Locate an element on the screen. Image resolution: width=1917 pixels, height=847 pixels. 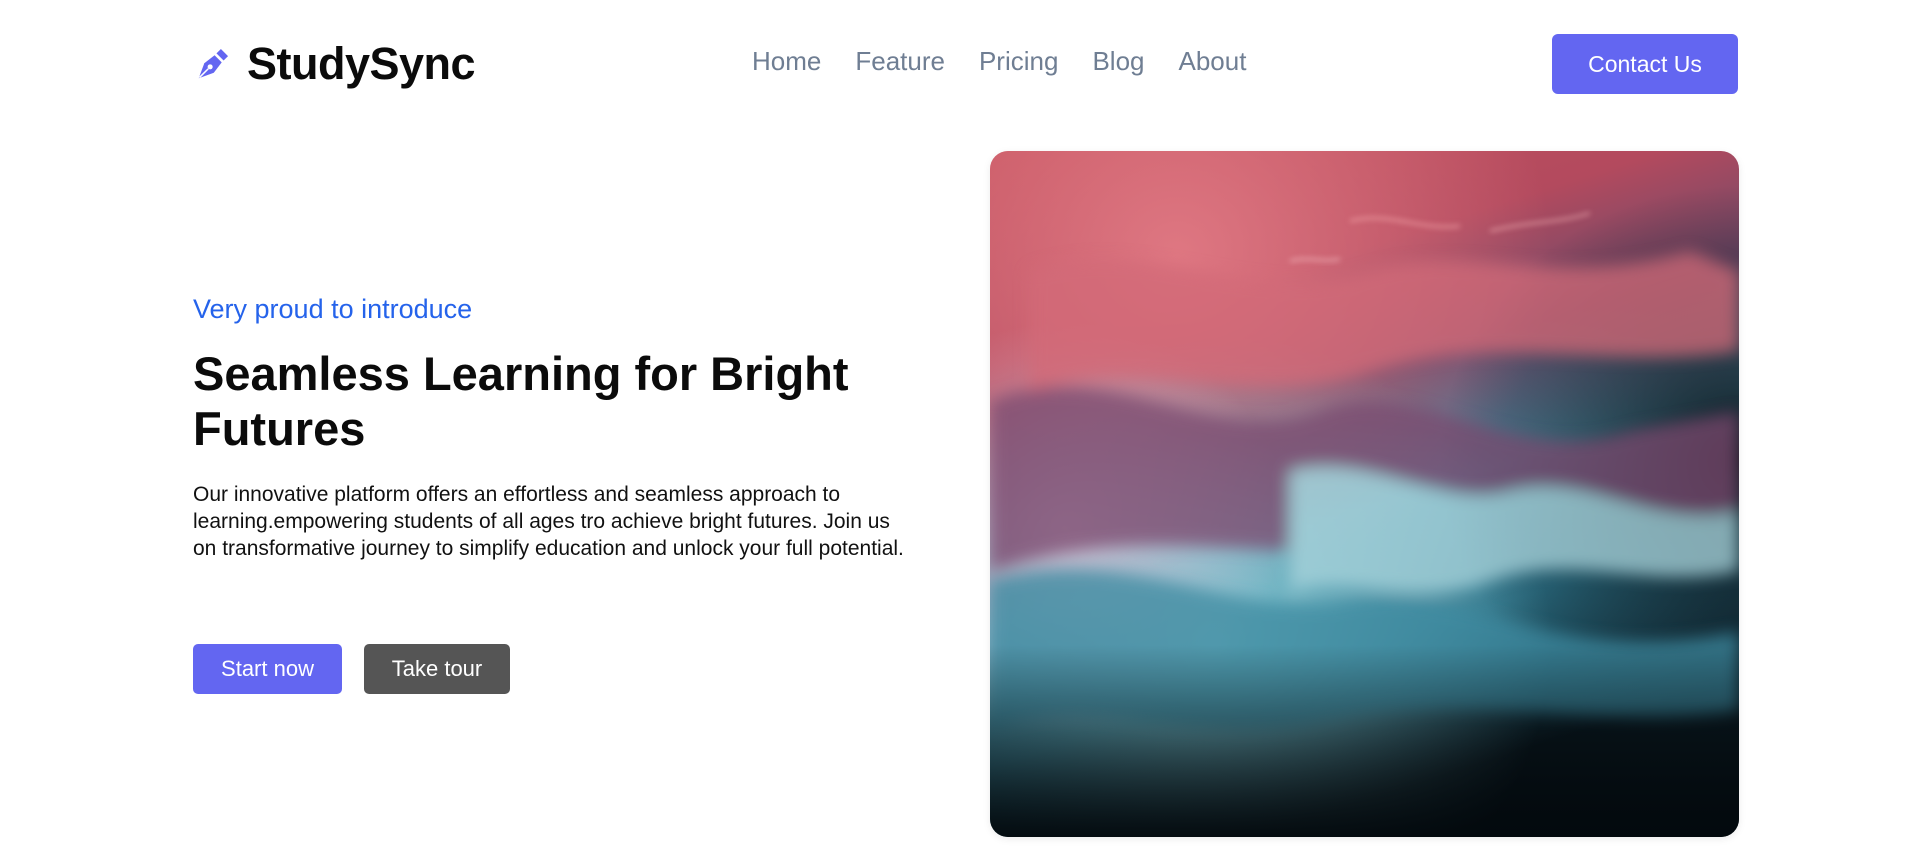
nav-blog: Blog is located at coordinates (1118, 61).